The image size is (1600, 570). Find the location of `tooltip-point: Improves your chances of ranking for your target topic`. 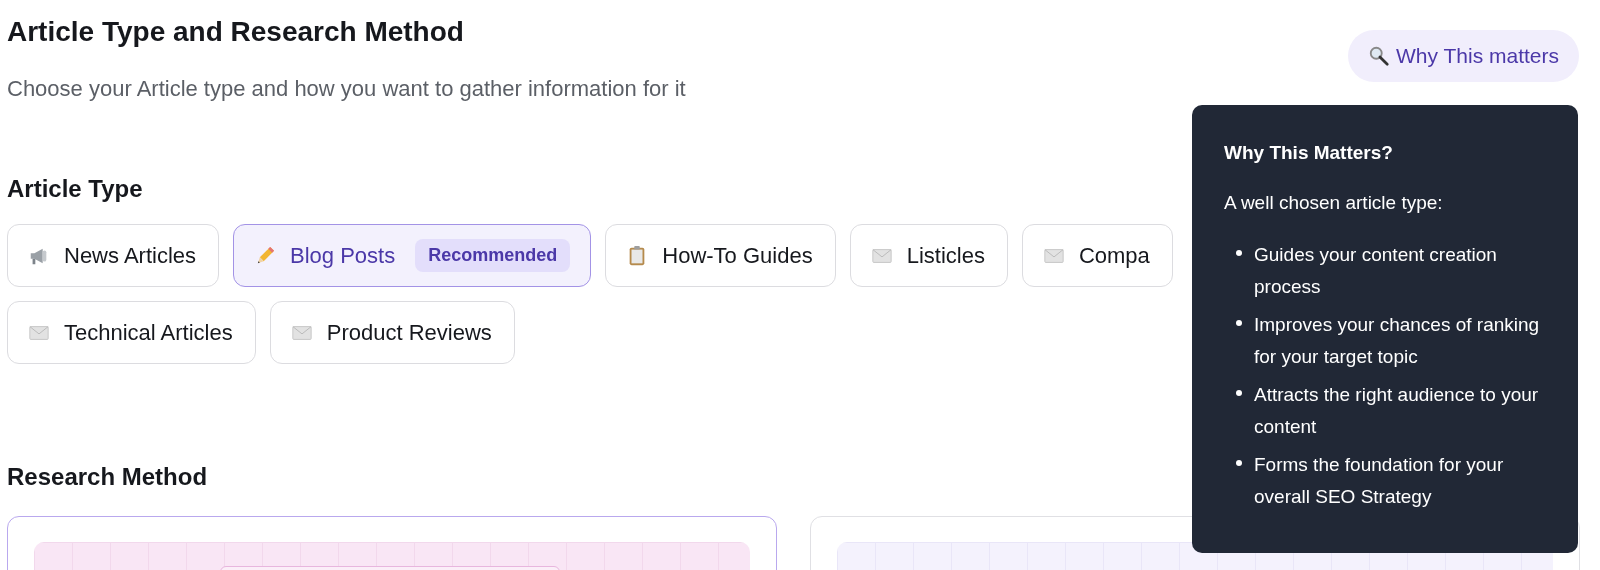

tooltip-point: Improves your chances of ranking for your target topic is located at coordinates (1397, 341).